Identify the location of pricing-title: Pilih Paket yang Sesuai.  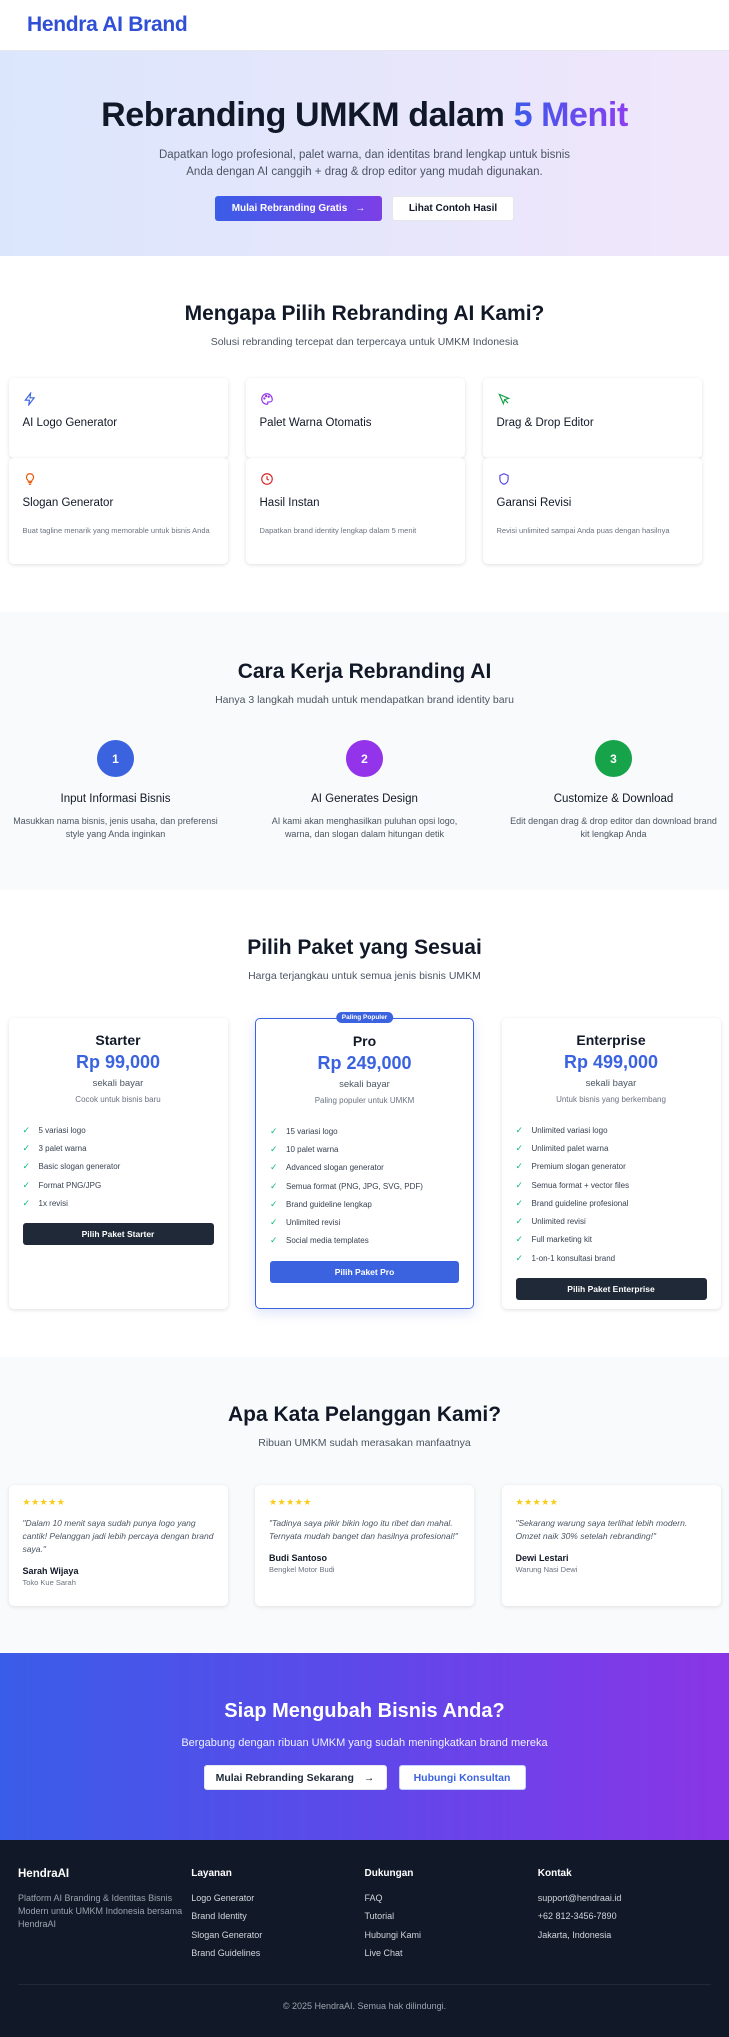
(364, 947).